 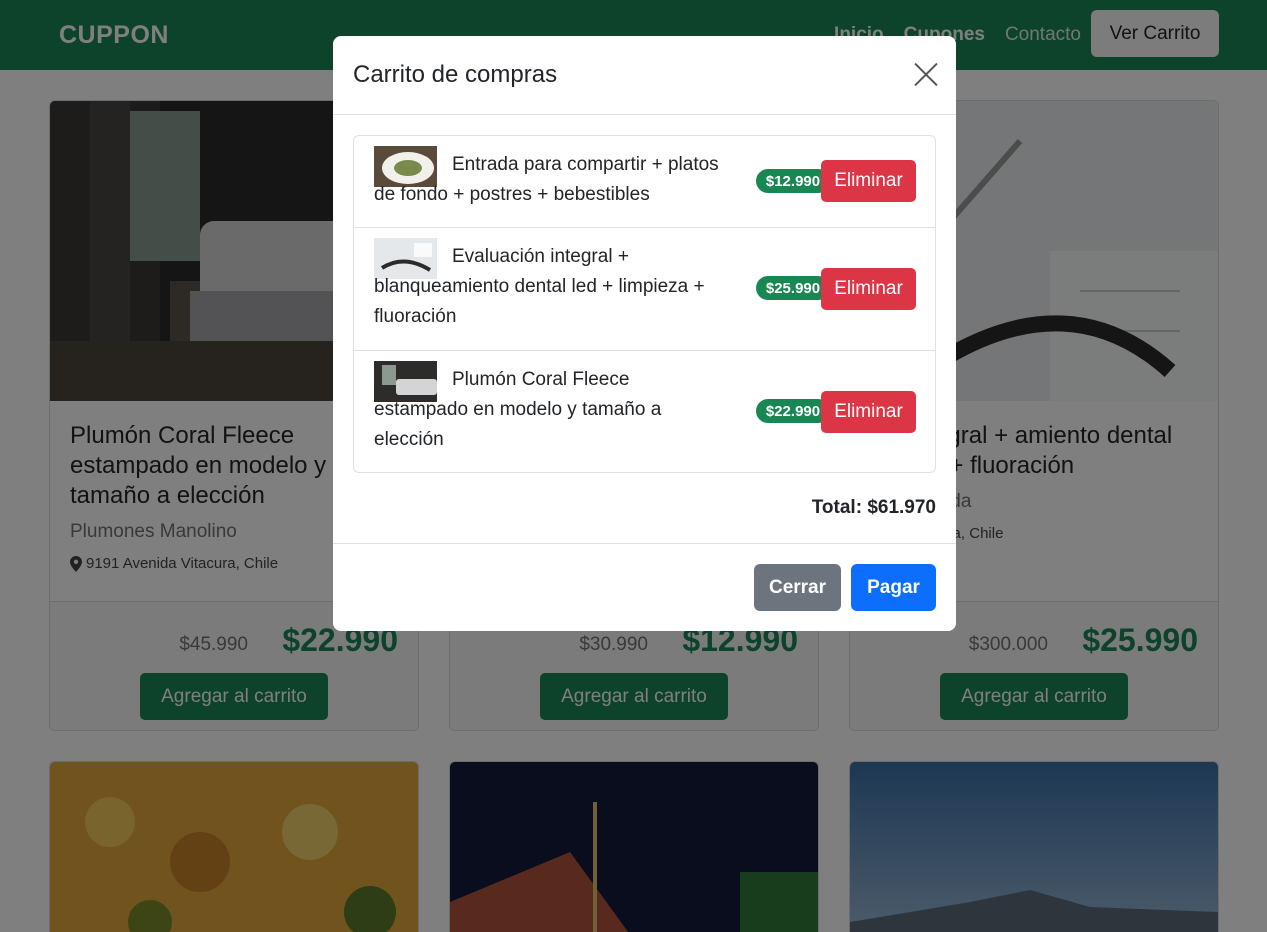 What do you see at coordinates (644, 75) in the screenshot?
I see `modal-header: Carrito de compras` at bounding box center [644, 75].